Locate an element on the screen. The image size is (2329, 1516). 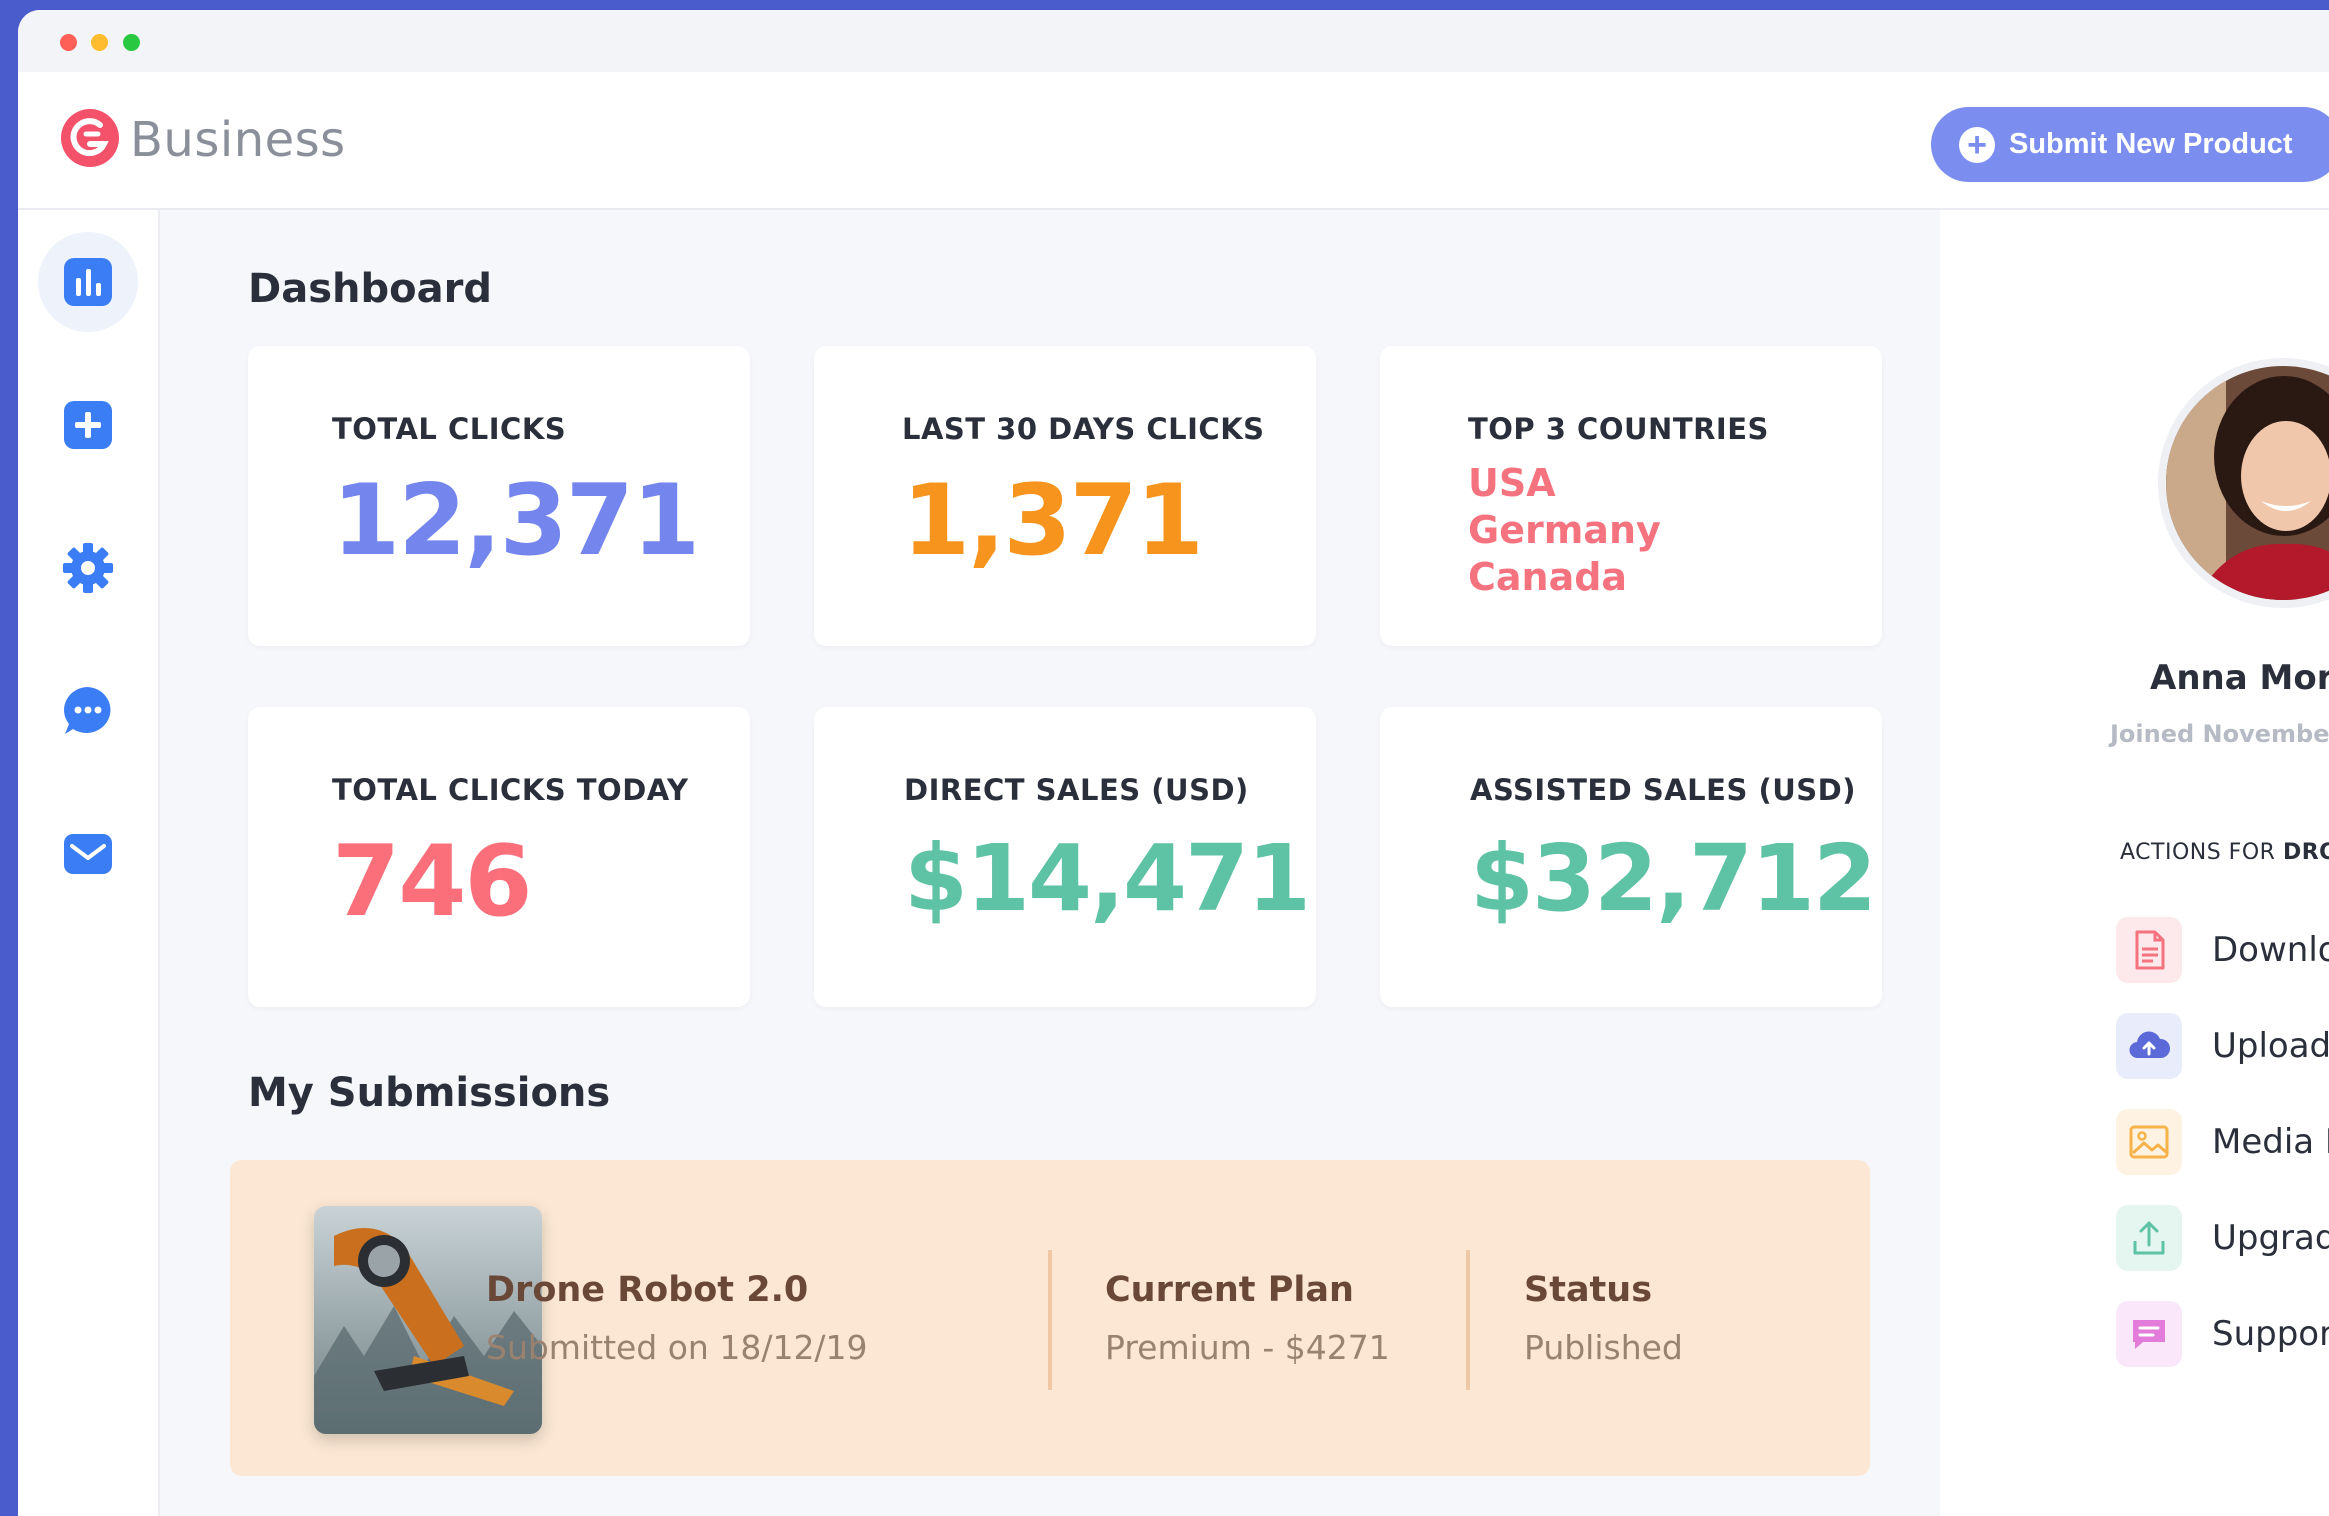
chat-bubble-icon is located at coordinates (87, 710).